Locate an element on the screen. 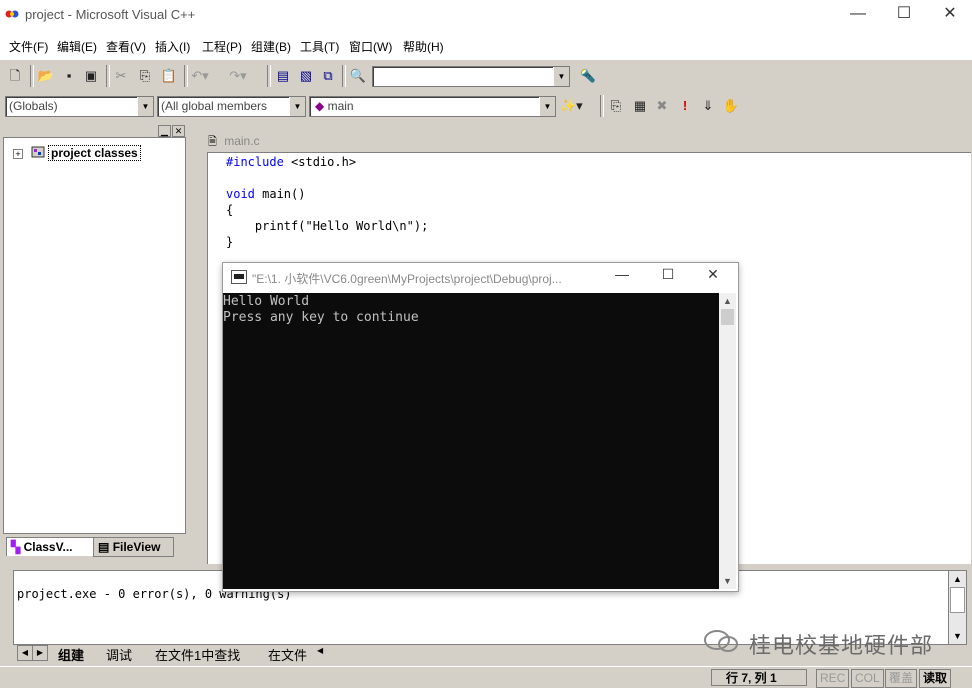 The height and width of the screenshot is (688, 972). console-scrollbar: ▲ ▼ is located at coordinates (727, 441).